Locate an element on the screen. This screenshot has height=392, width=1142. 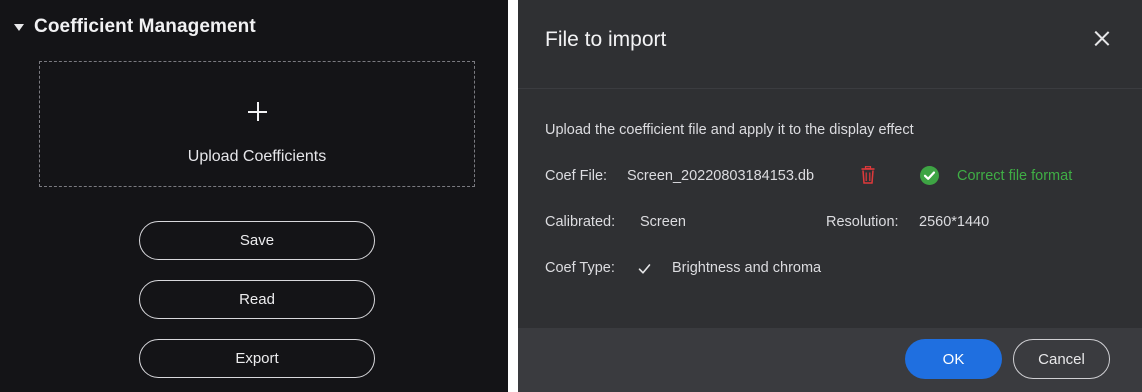
coef-file-label: Coef File: is located at coordinates (576, 176).